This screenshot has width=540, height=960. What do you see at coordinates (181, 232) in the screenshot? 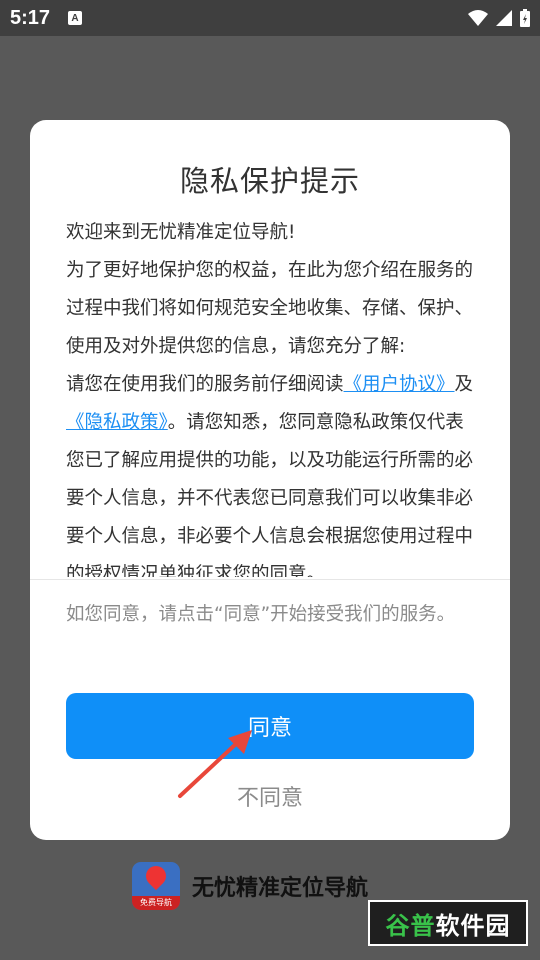
I see `welcome-text: 欢迎来到无忧精准定位导航!` at bounding box center [181, 232].